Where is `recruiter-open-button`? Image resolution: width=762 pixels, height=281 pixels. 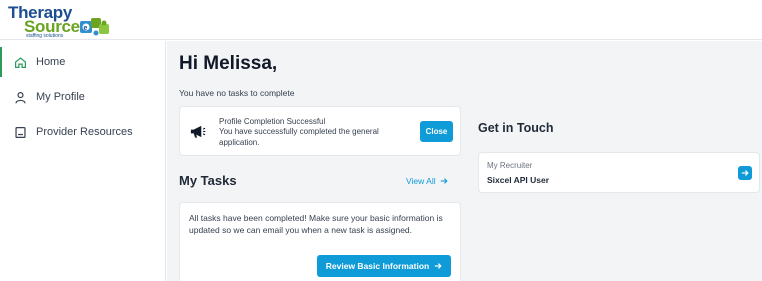 recruiter-open-button is located at coordinates (745, 173).